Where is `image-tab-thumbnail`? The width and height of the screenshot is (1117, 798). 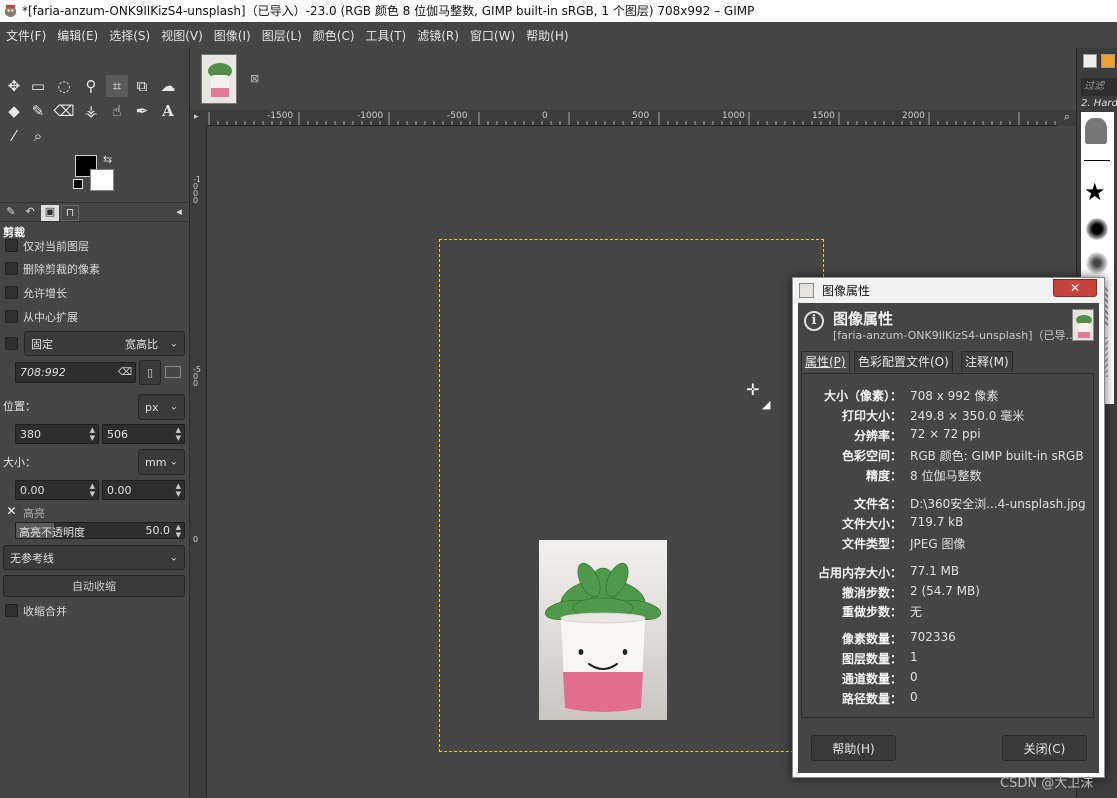
image-tab-thumbnail is located at coordinates (219, 79).